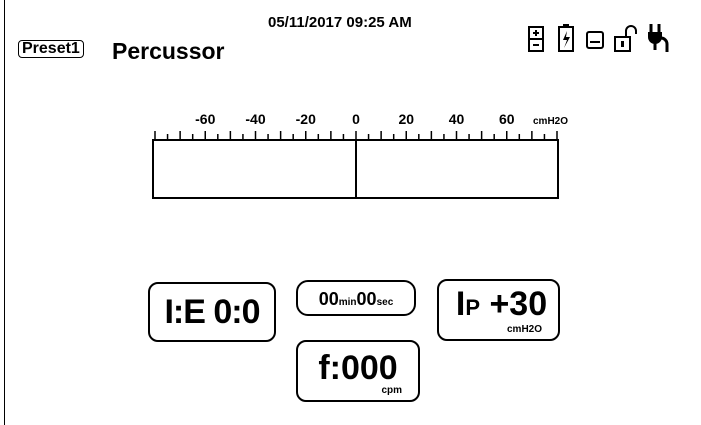  I want to click on battery-charging-icon, so click(566, 38).